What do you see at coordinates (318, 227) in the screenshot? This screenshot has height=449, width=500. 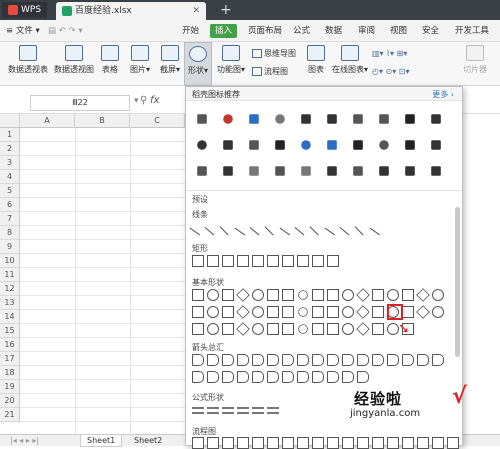 I see `line-shape` at bounding box center [318, 227].